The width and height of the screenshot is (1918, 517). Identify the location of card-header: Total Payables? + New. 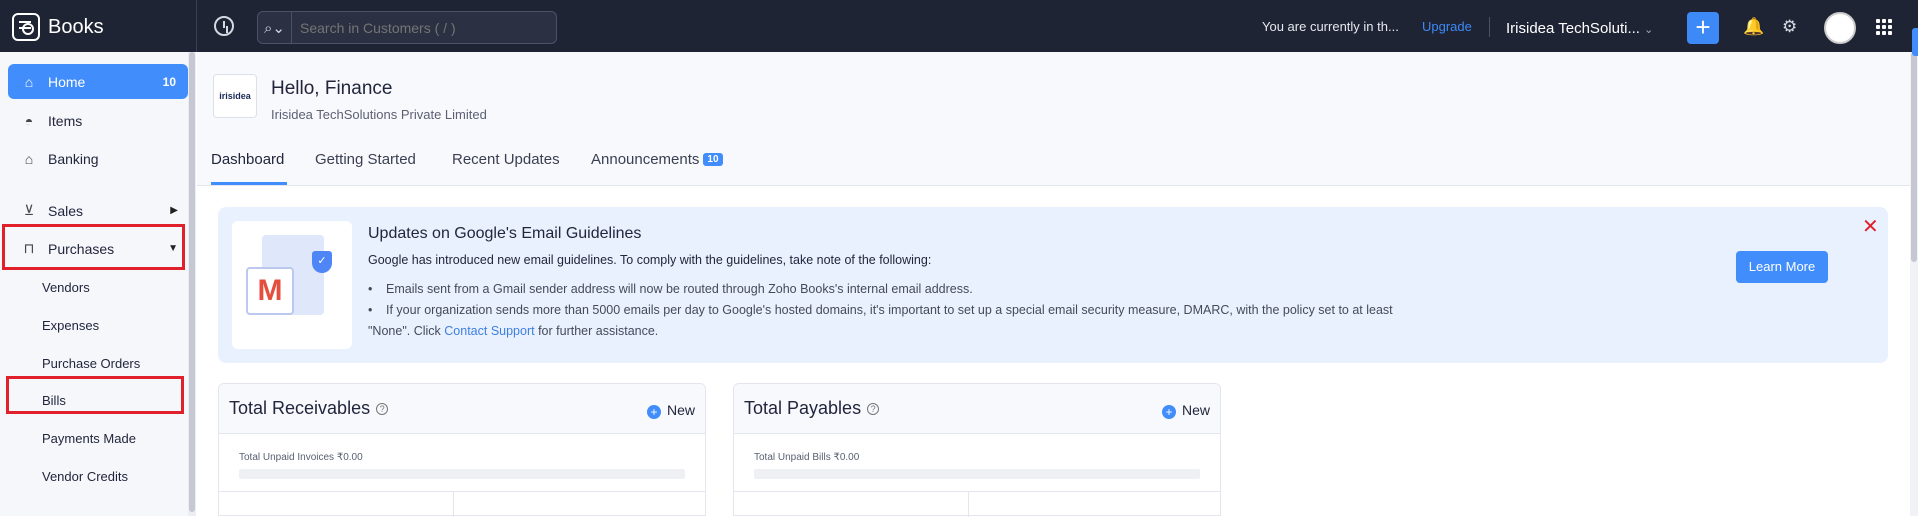
(977, 409).